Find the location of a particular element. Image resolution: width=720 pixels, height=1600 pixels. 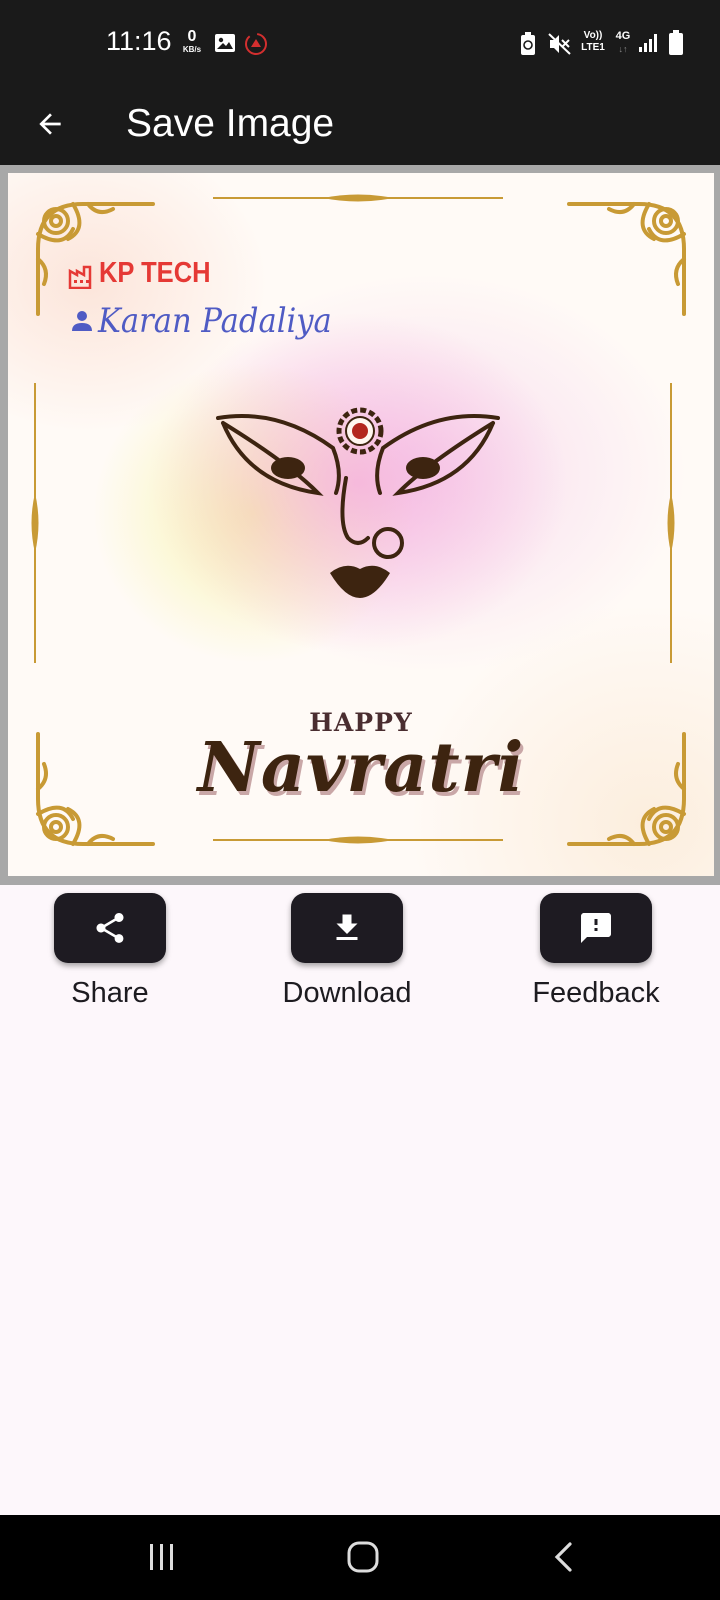

status-time: 11:16 is located at coordinates (139, 41).